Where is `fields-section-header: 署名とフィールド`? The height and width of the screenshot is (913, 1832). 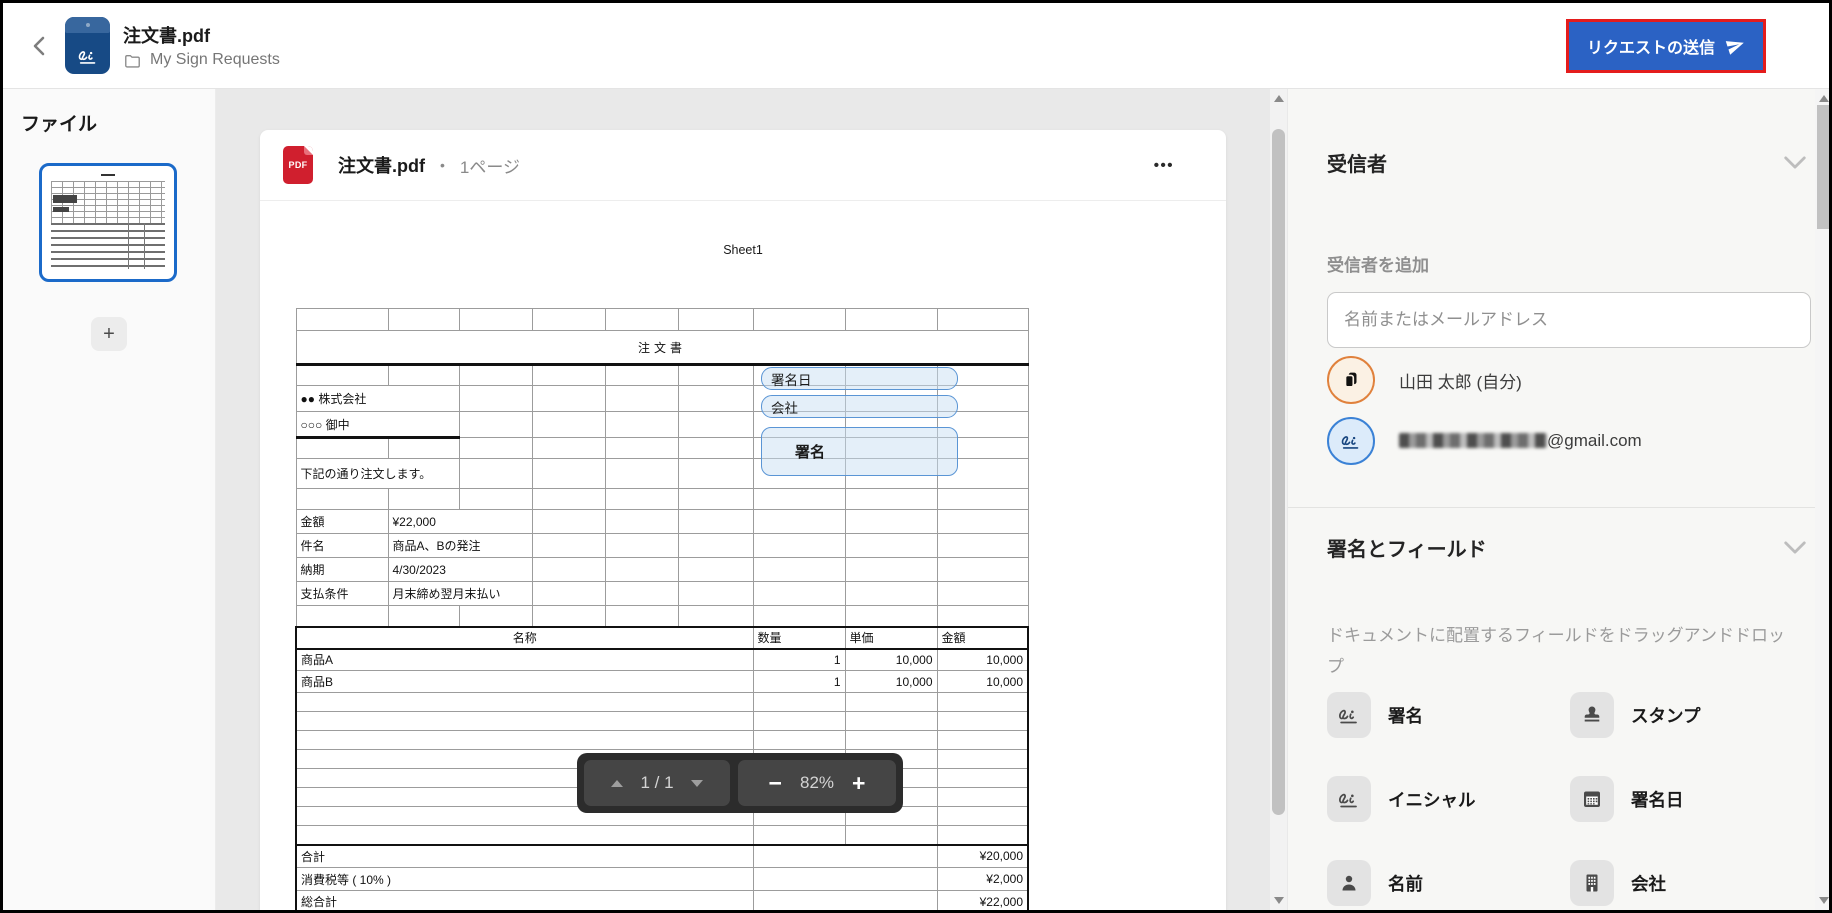
fields-section-header: 署名とフィールド is located at coordinates (1568, 547).